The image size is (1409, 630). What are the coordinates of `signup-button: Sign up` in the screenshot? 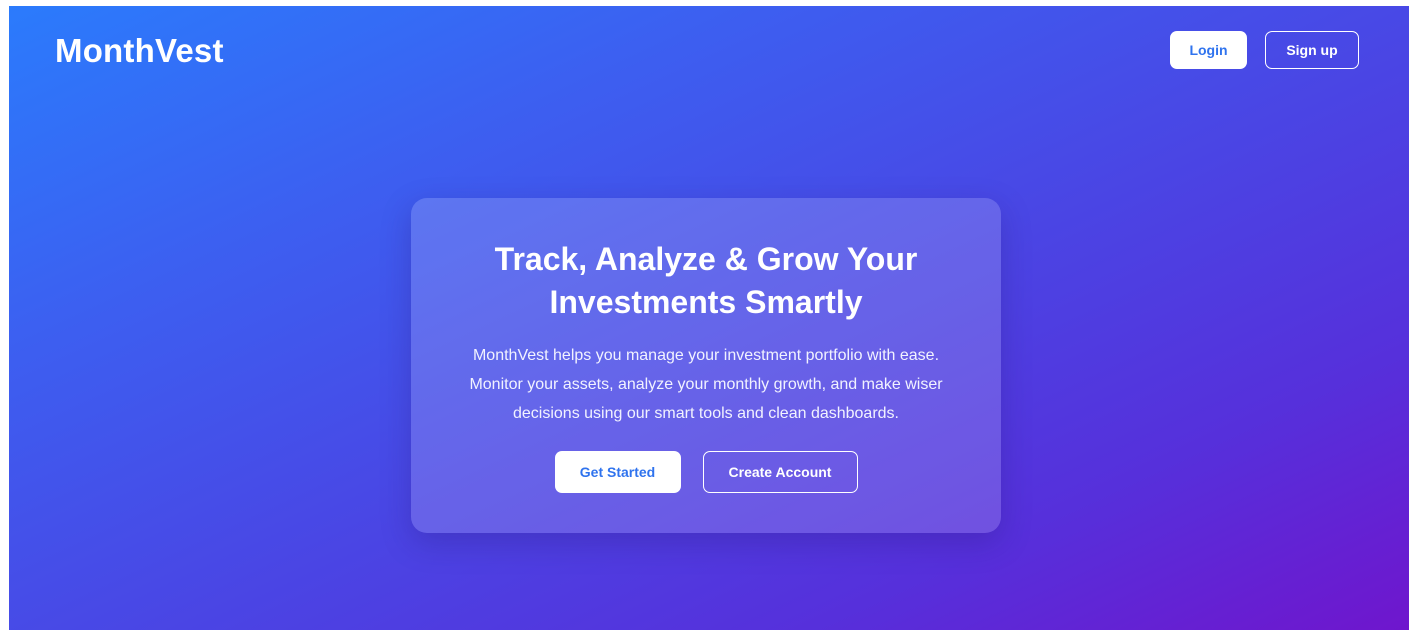 It's located at (1312, 50).